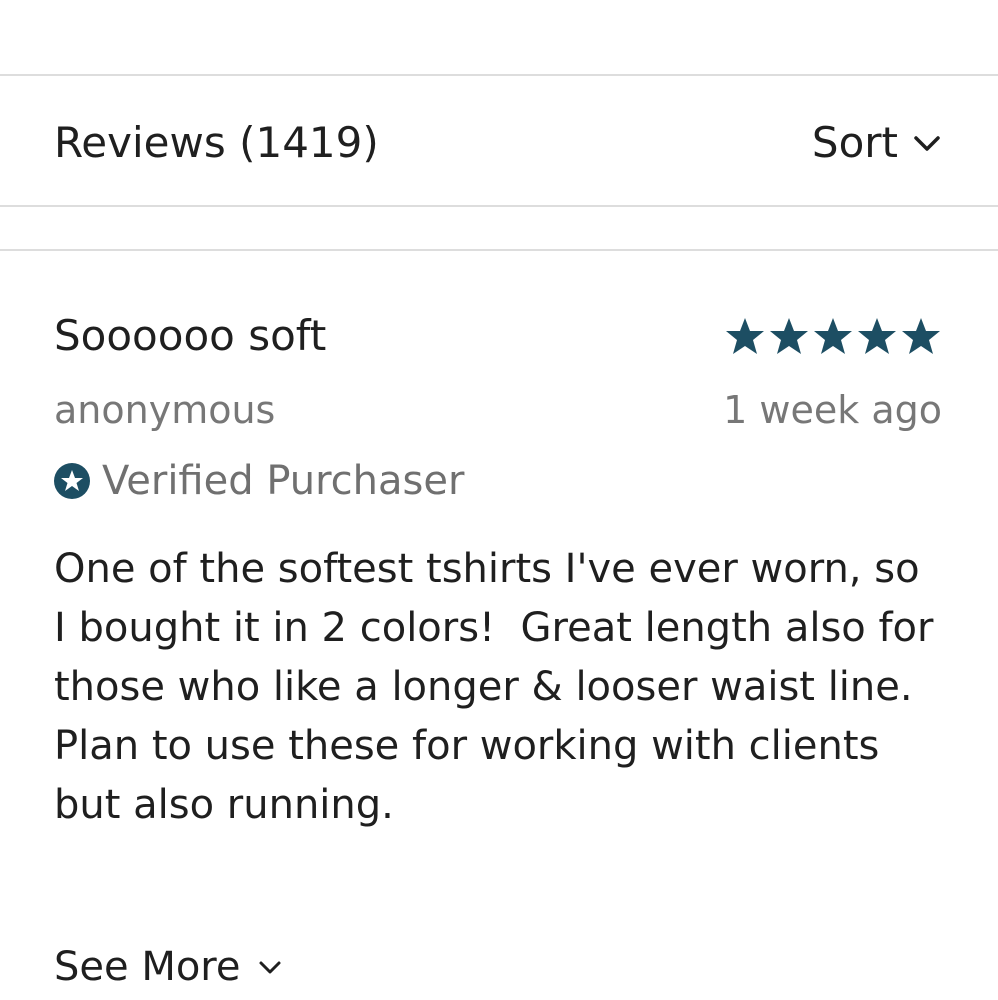 This screenshot has width=998, height=1000. I want to click on review-date: 1 week ago, so click(832, 410).